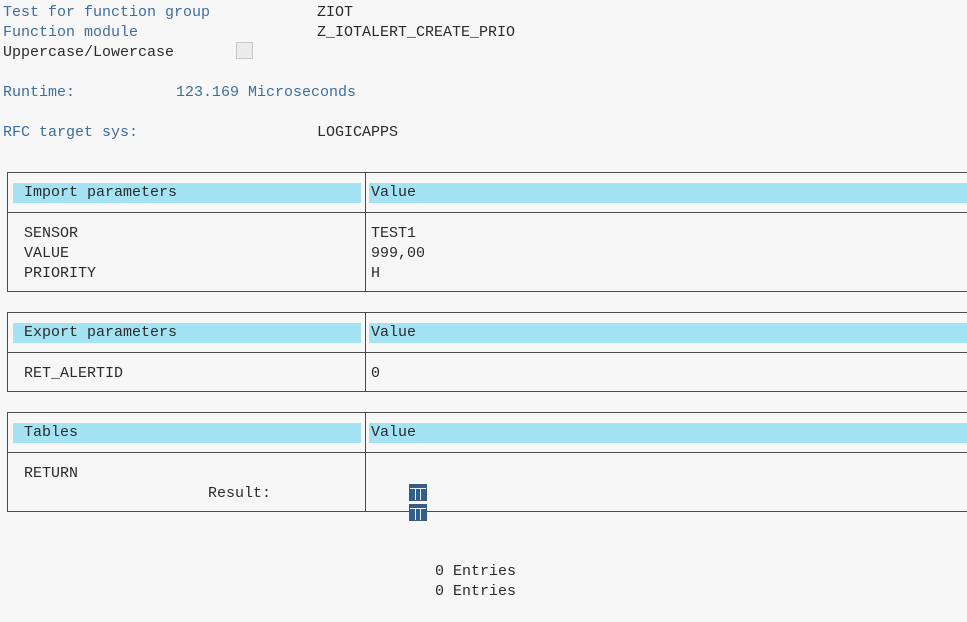  What do you see at coordinates (244, 50) in the screenshot?
I see `case-sensitivity-checkbox` at bounding box center [244, 50].